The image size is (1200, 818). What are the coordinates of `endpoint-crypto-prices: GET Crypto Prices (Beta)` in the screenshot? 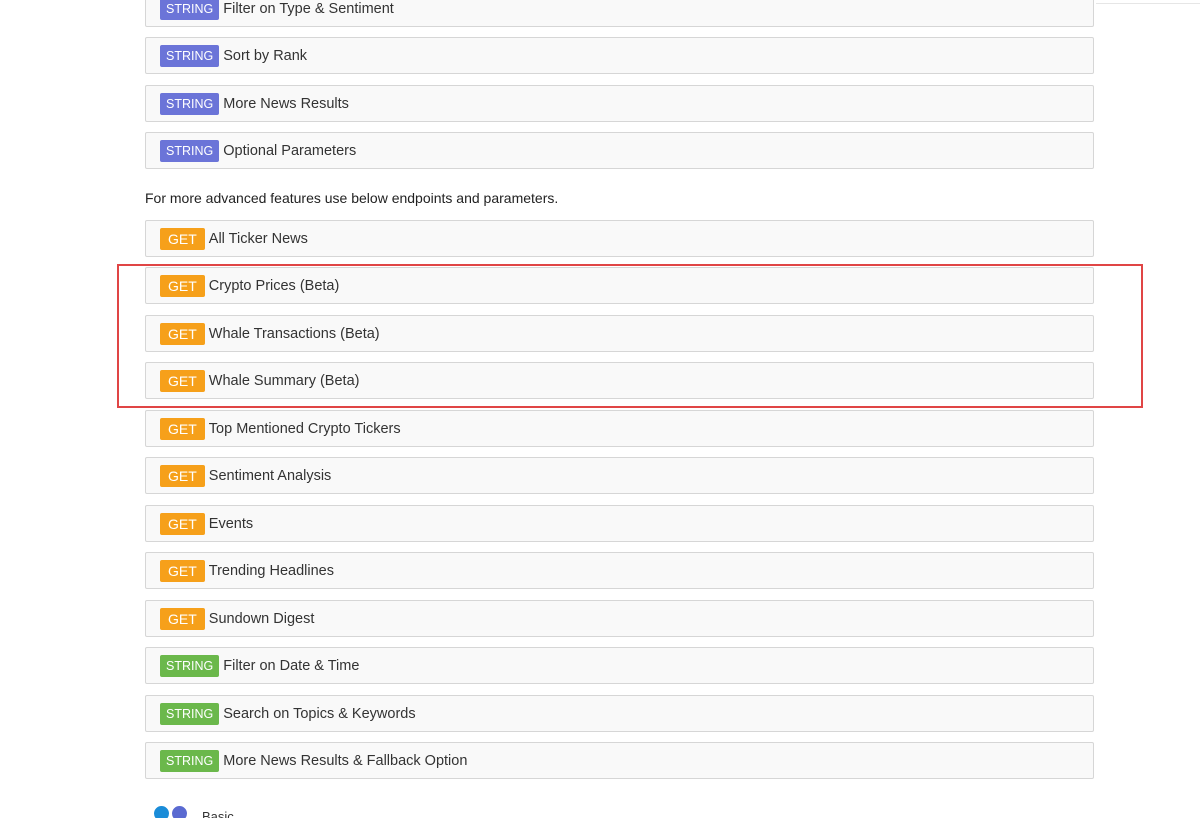 It's located at (619, 285).